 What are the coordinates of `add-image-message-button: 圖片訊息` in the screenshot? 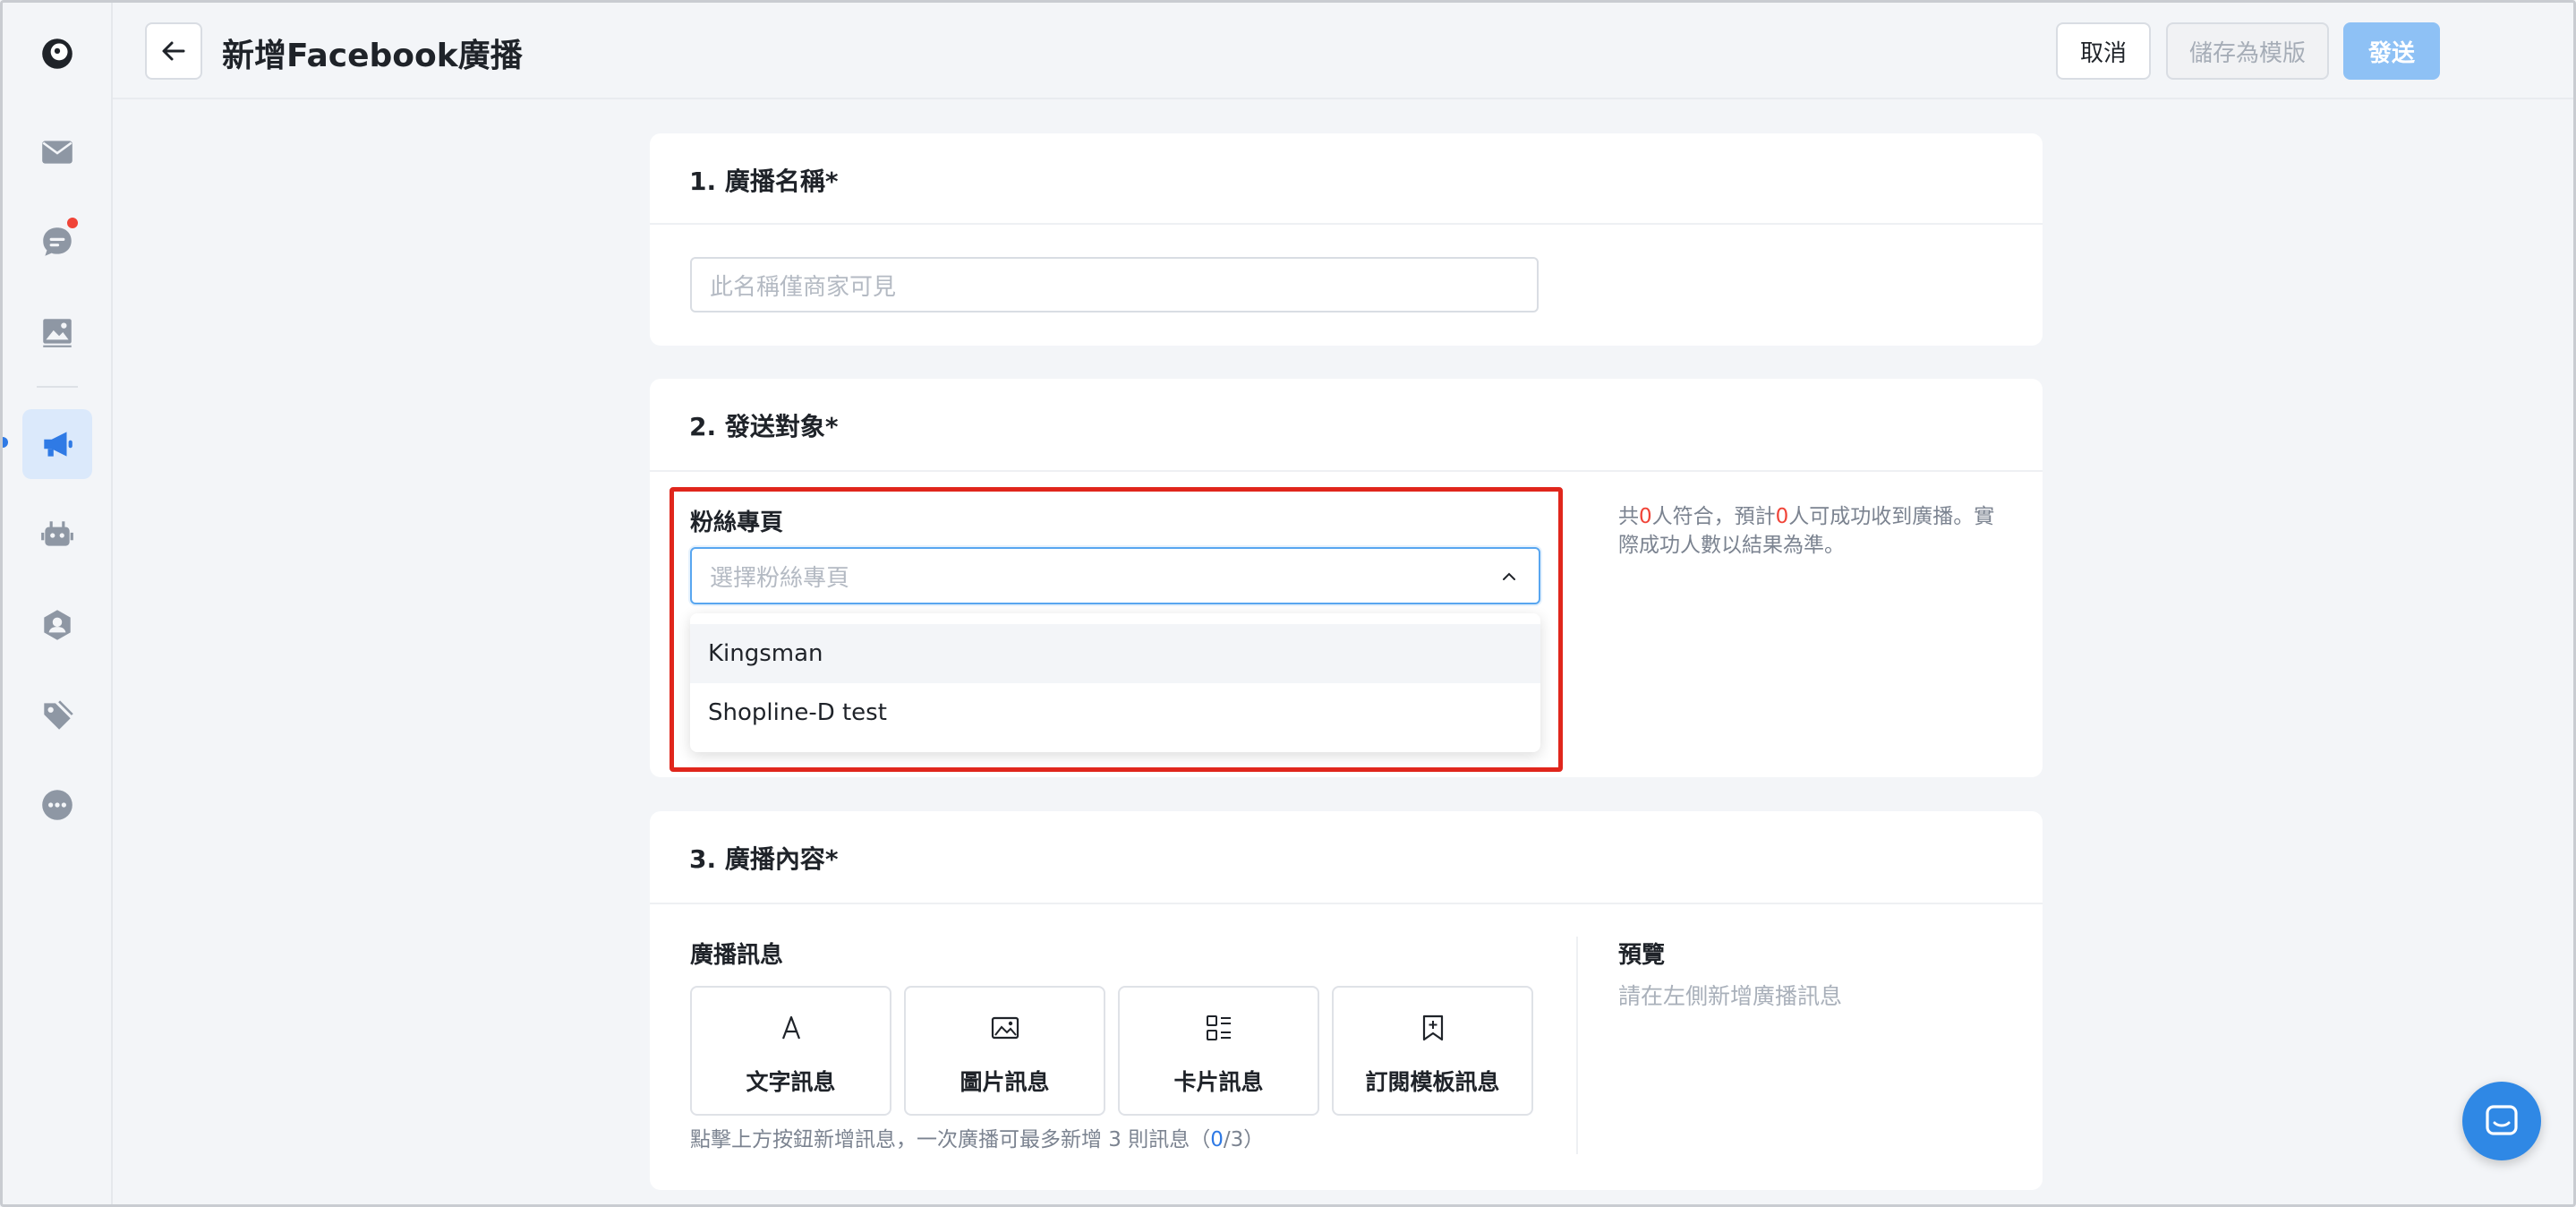 It's located at (1004, 1051).